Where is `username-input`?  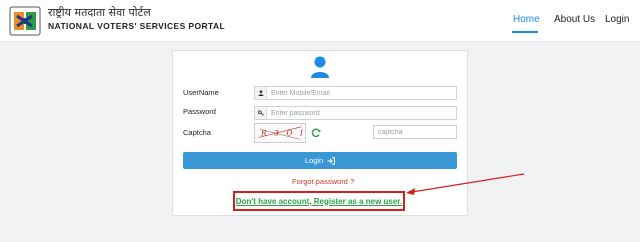
username-input is located at coordinates (362, 93).